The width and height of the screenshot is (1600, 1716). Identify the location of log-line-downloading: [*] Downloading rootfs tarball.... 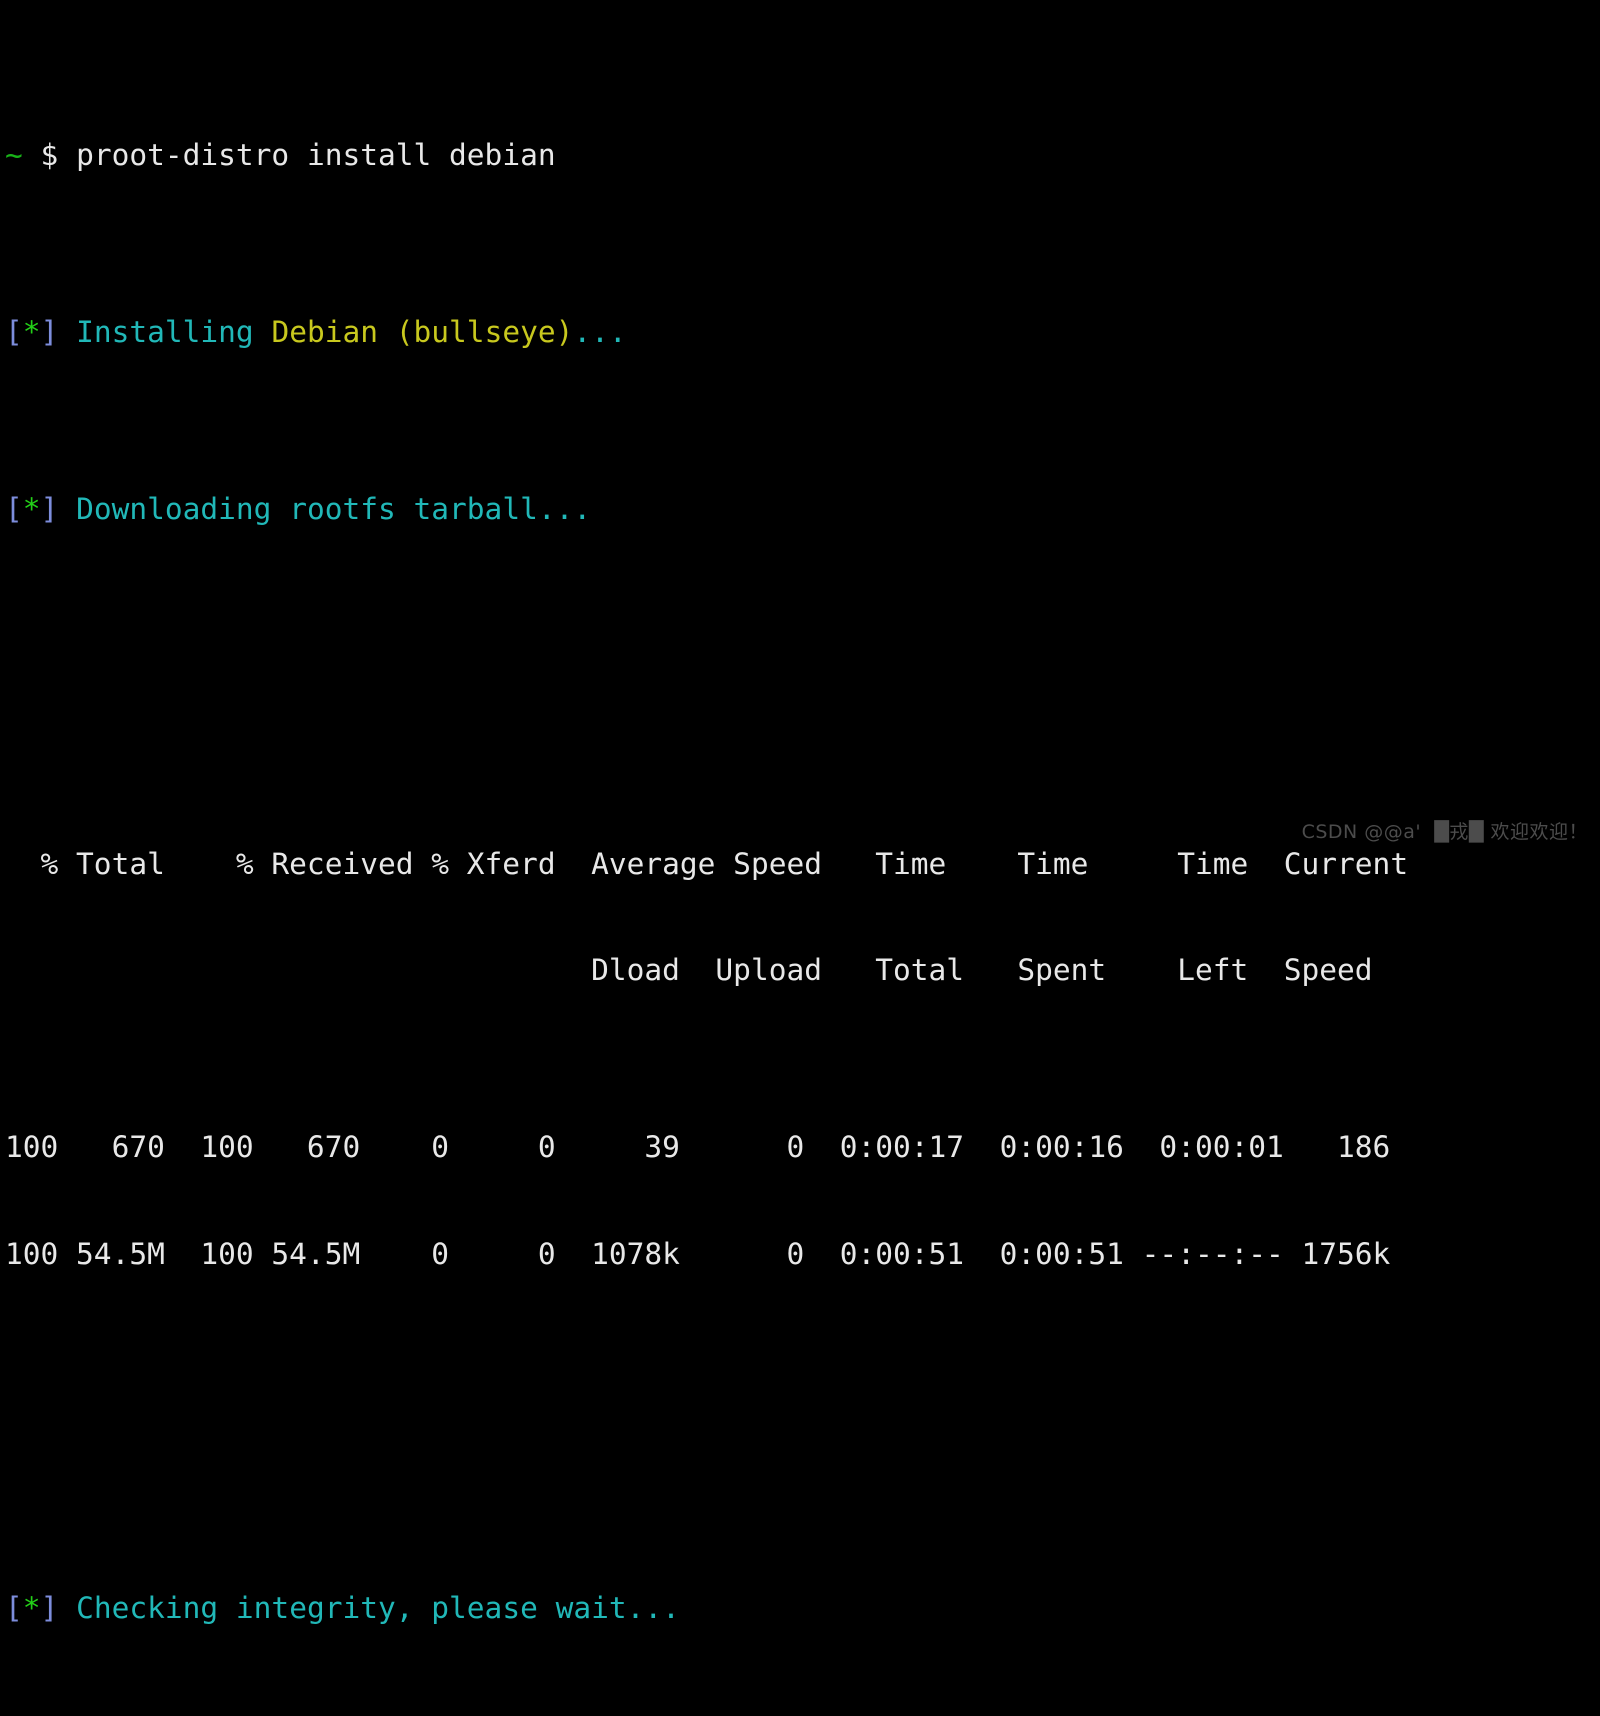
(800, 509).